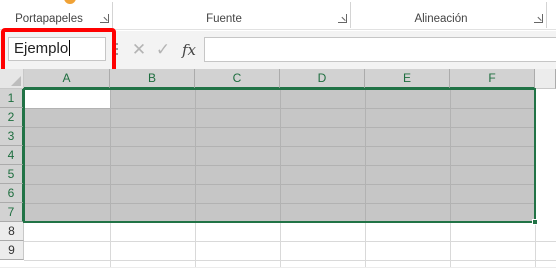 This screenshot has width=556, height=268. What do you see at coordinates (492, 79) in the screenshot?
I see `column-header-f: F` at bounding box center [492, 79].